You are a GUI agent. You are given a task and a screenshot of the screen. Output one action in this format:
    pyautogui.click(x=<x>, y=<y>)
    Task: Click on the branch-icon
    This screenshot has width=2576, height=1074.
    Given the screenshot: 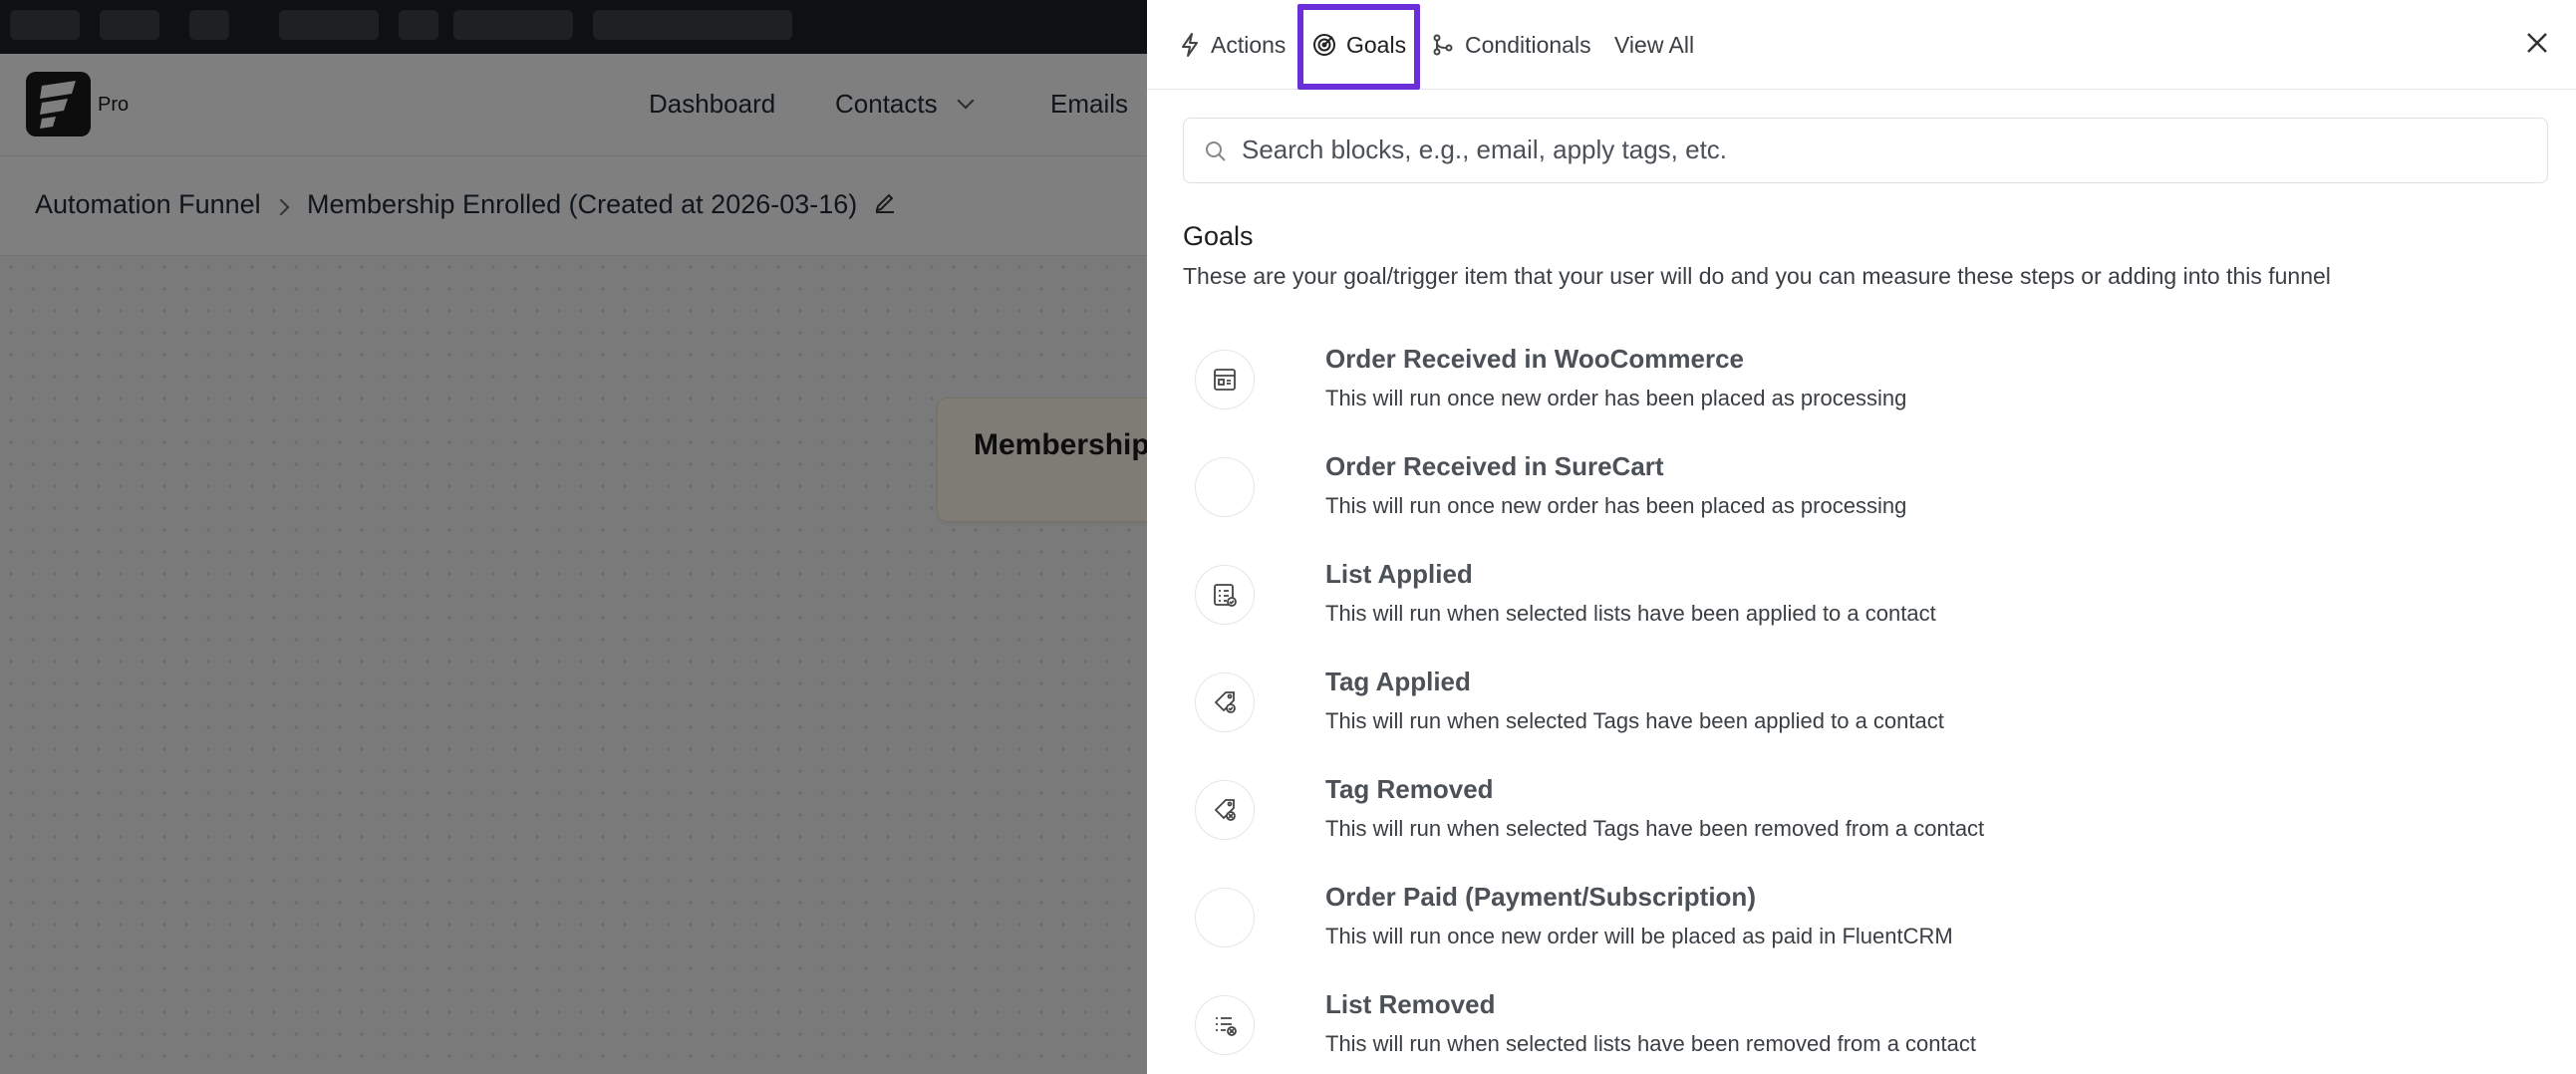 What is the action you would take?
    pyautogui.click(x=1443, y=45)
    